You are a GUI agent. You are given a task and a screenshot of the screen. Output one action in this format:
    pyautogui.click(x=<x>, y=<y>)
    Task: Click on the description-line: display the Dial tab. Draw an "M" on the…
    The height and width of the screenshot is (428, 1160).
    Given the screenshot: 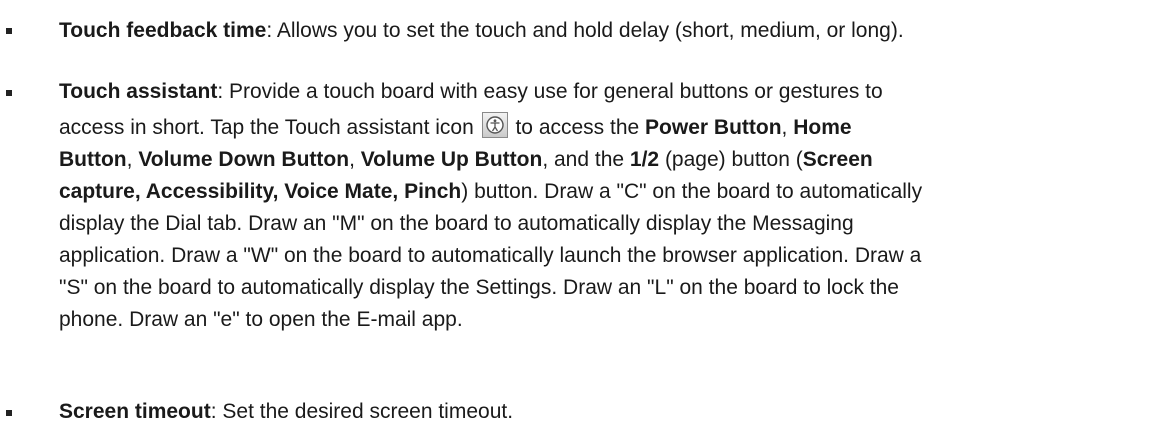 What is the action you would take?
    pyautogui.click(x=456, y=223)
    